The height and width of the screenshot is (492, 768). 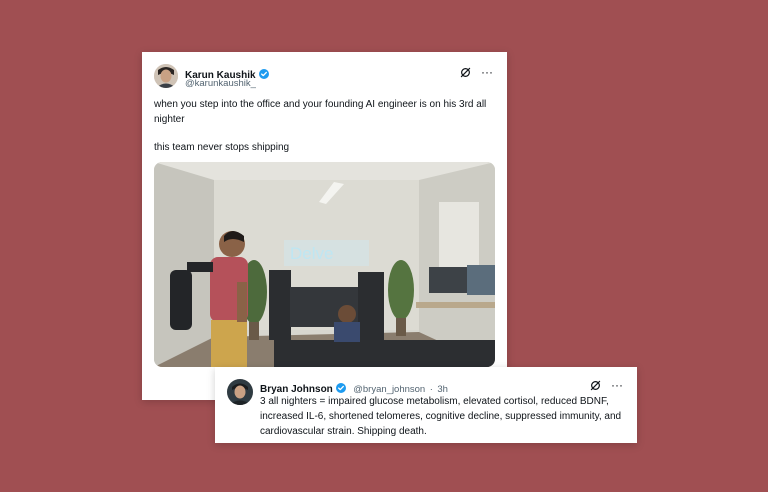 I want to click on delve-sign: Delve, so click(x=311, y=253).